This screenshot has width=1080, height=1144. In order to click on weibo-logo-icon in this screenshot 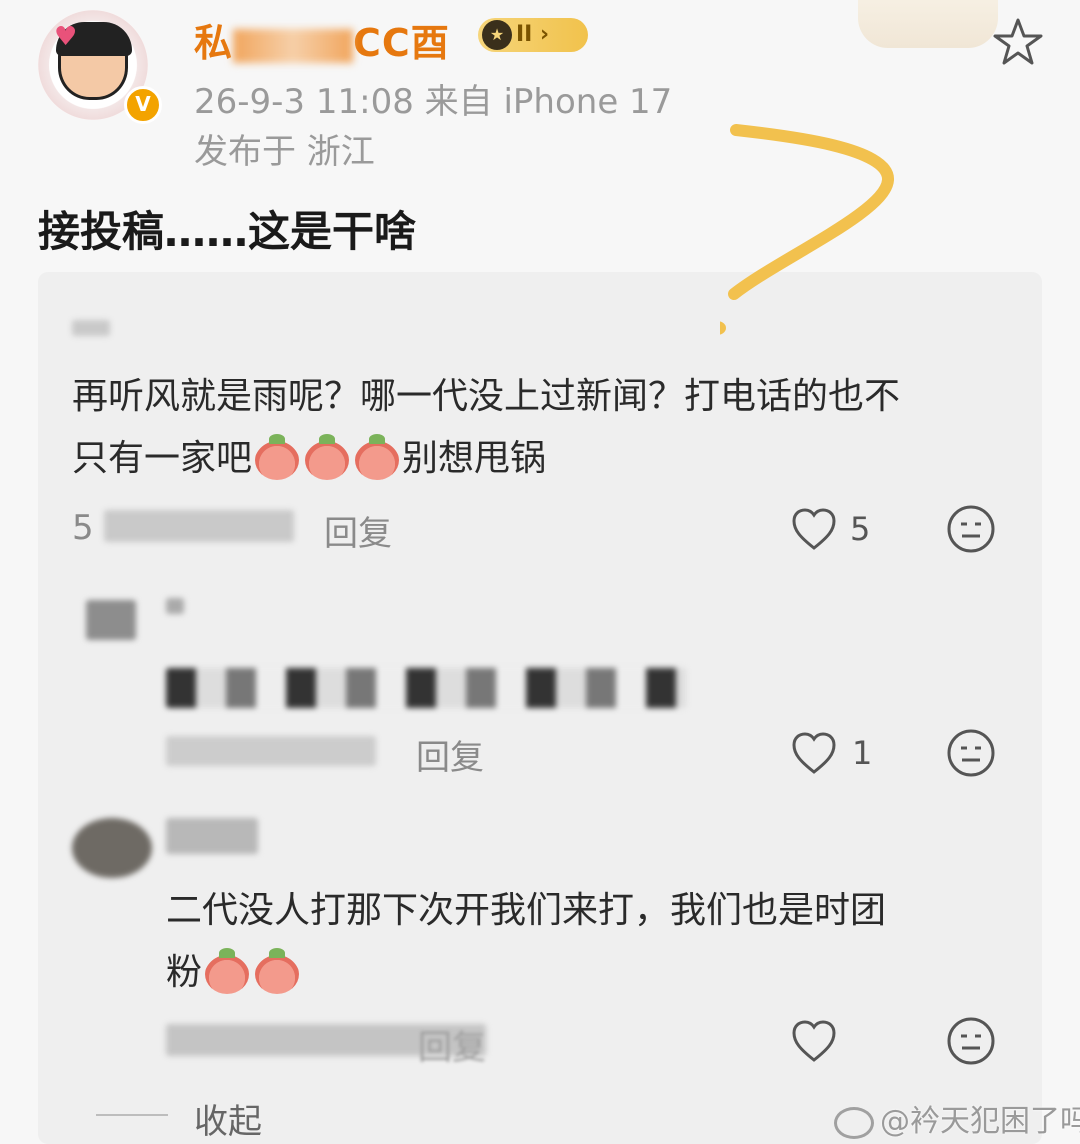, I will do `click(854, 1122)`.